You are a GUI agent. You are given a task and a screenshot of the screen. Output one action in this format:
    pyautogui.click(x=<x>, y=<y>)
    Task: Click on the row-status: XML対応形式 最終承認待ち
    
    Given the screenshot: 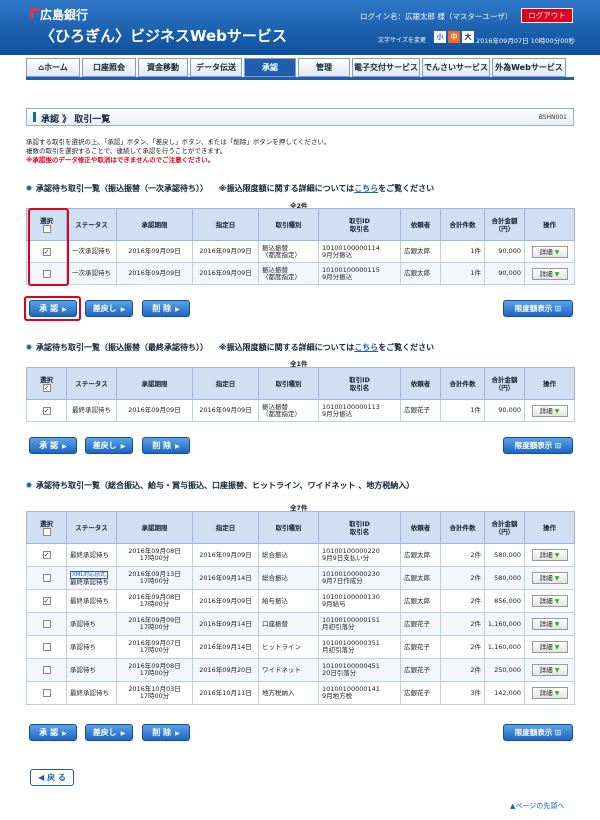 What is the action you would take?
    pyautogui.click(x=91, y=578)
    